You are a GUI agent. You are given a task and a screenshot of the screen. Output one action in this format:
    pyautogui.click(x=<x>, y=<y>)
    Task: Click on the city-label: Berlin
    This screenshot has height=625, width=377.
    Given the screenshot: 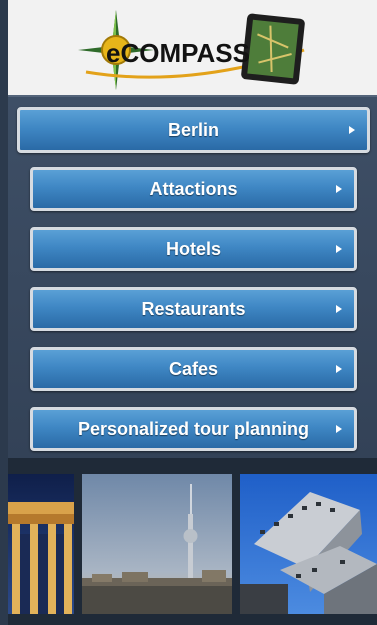 What is the action you would take?
    pyautogui.click(x=193, y=129)
    